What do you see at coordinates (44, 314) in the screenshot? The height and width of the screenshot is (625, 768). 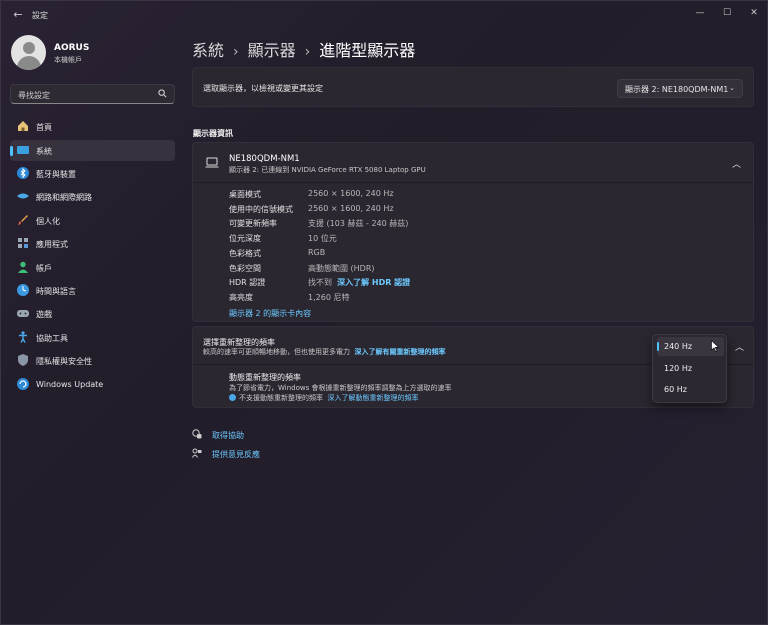 I see `sidebar-item-label: 遊戲` at bounding box center [44, 314].